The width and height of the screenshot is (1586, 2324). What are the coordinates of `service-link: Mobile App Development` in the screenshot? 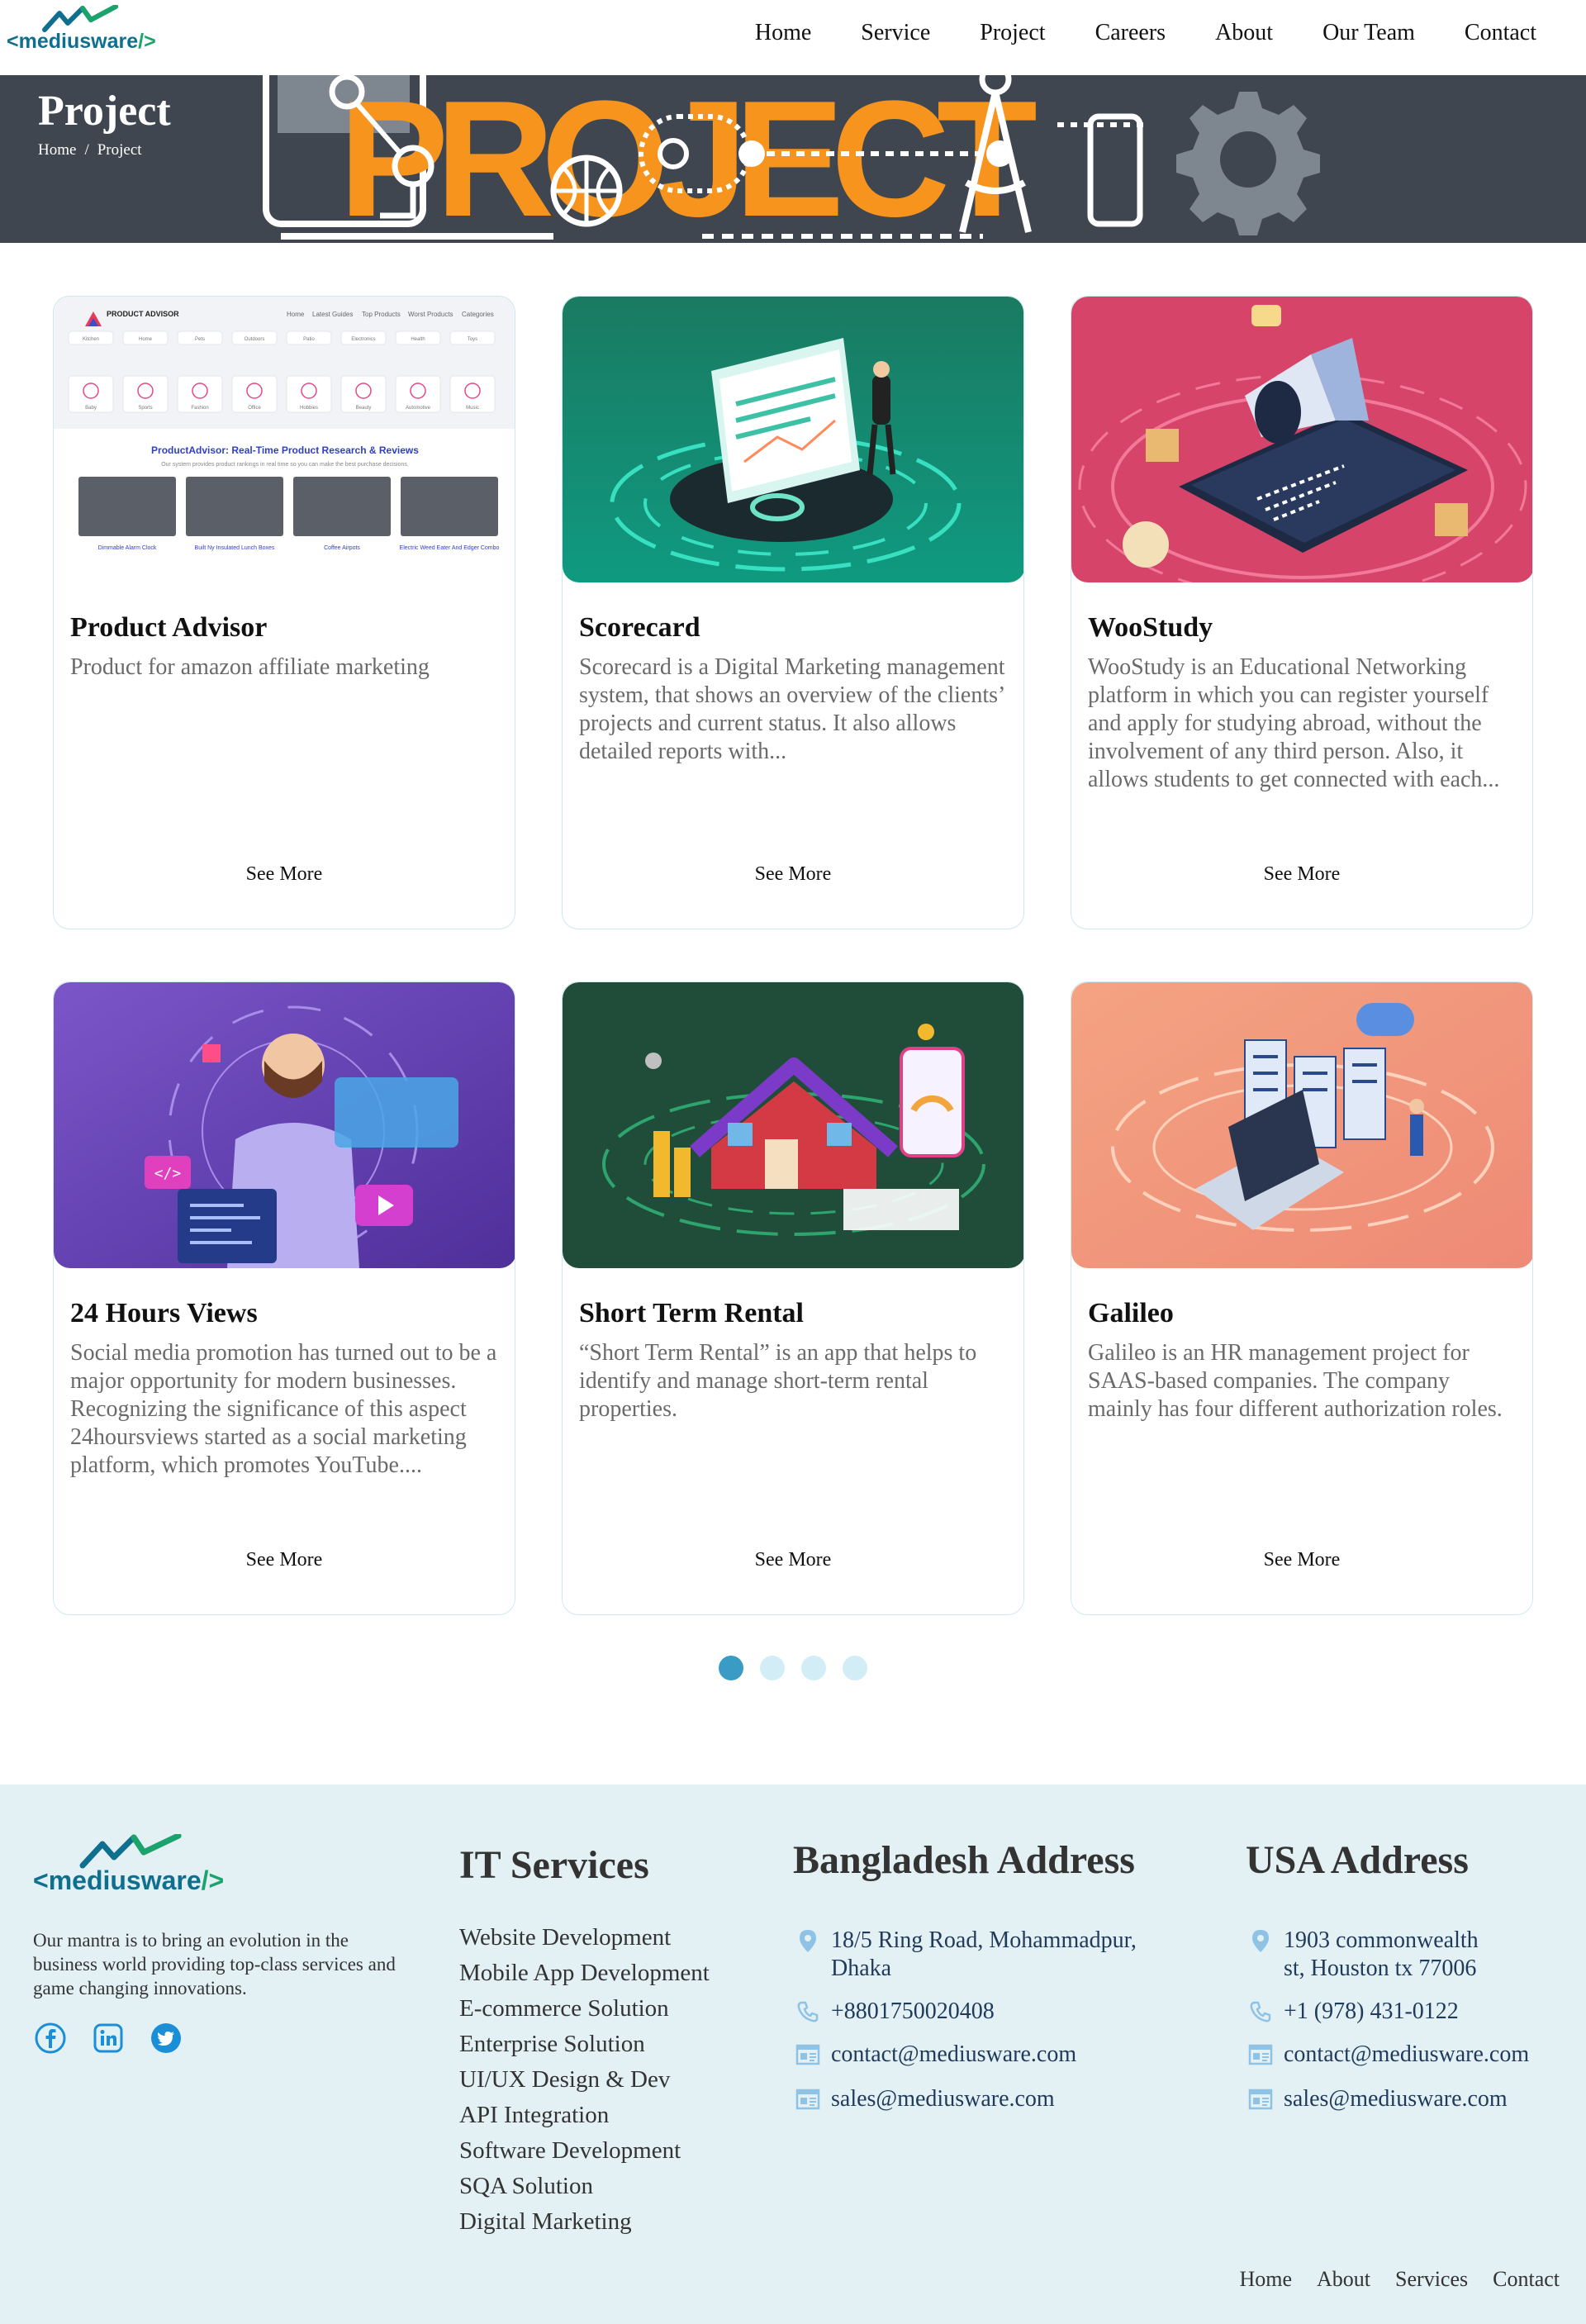 It's located at (584, 1973).